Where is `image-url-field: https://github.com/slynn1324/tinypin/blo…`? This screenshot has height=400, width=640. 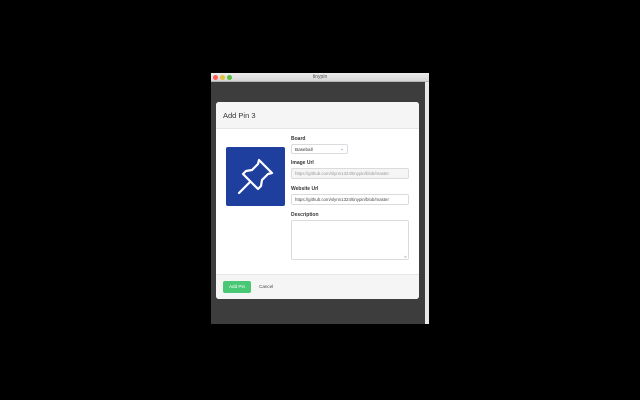 image-url-field: https://github.com/slynn1324/tinypin/blo… is located at coordinates (350, 173).